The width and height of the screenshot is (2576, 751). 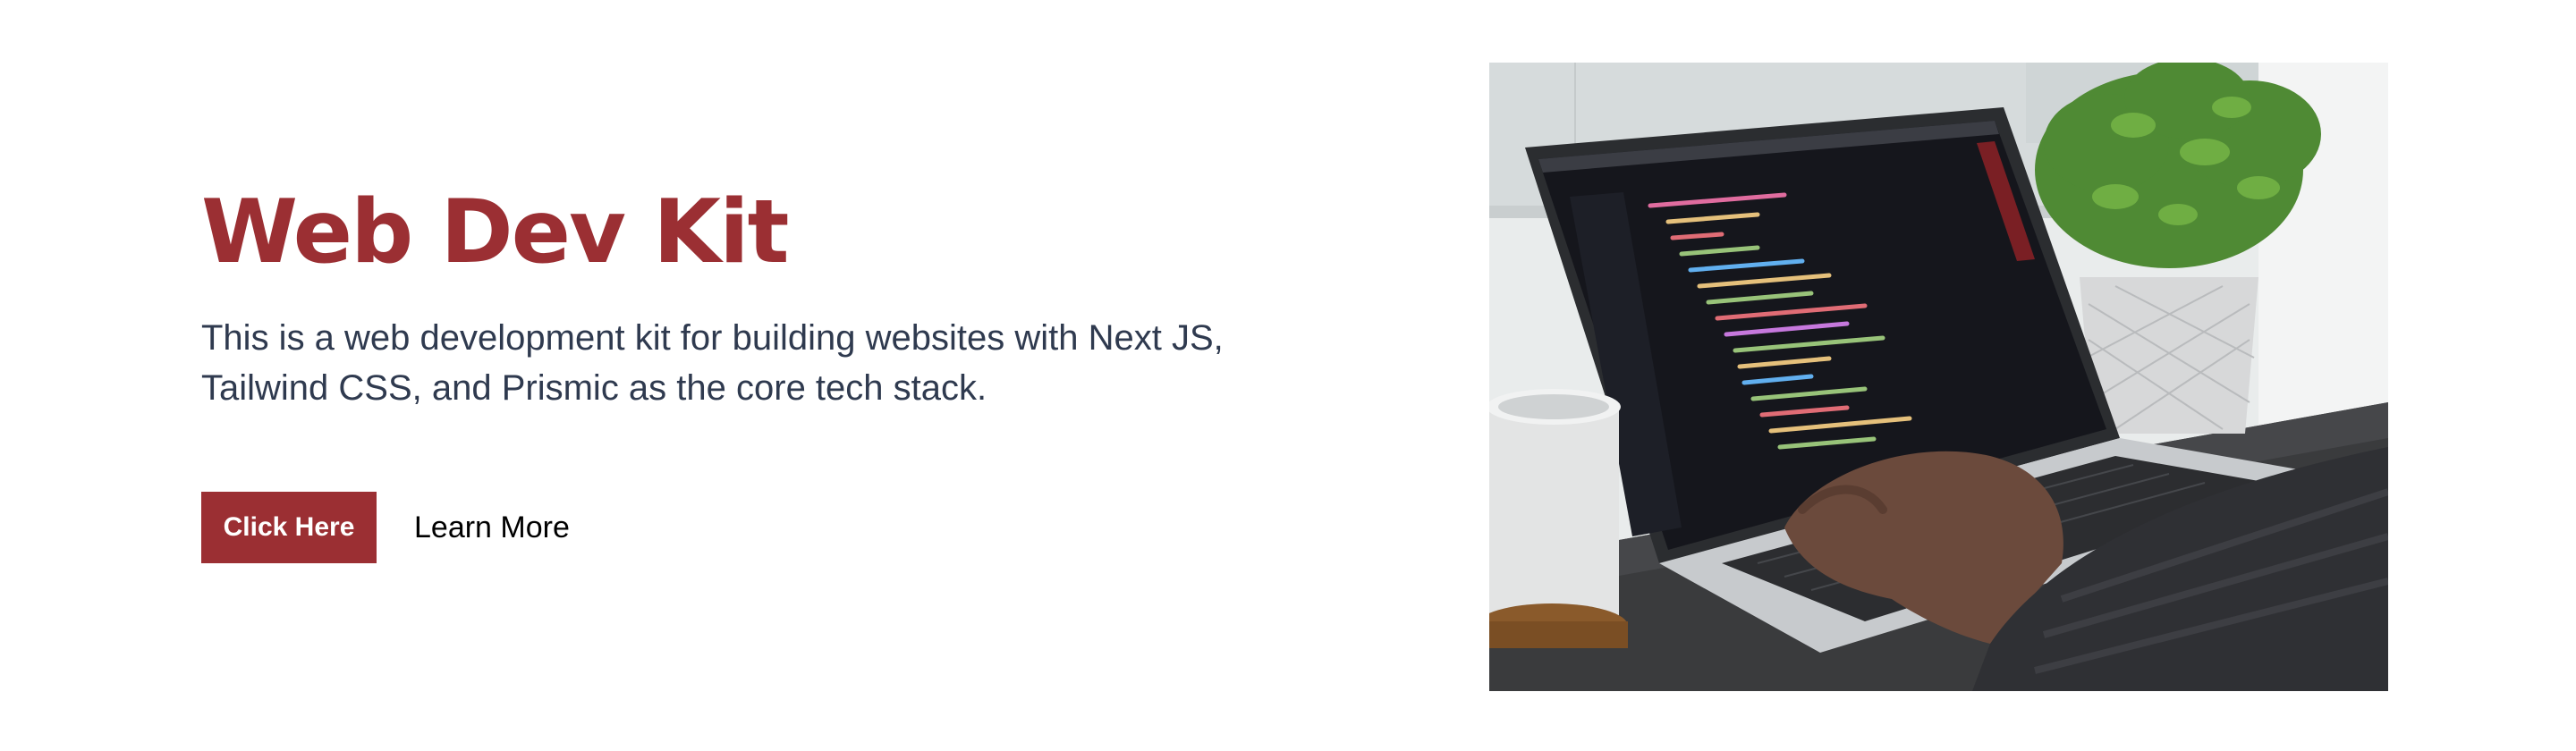 I want to click on learn-more-link: Learn More, so click(x=492, y=528).